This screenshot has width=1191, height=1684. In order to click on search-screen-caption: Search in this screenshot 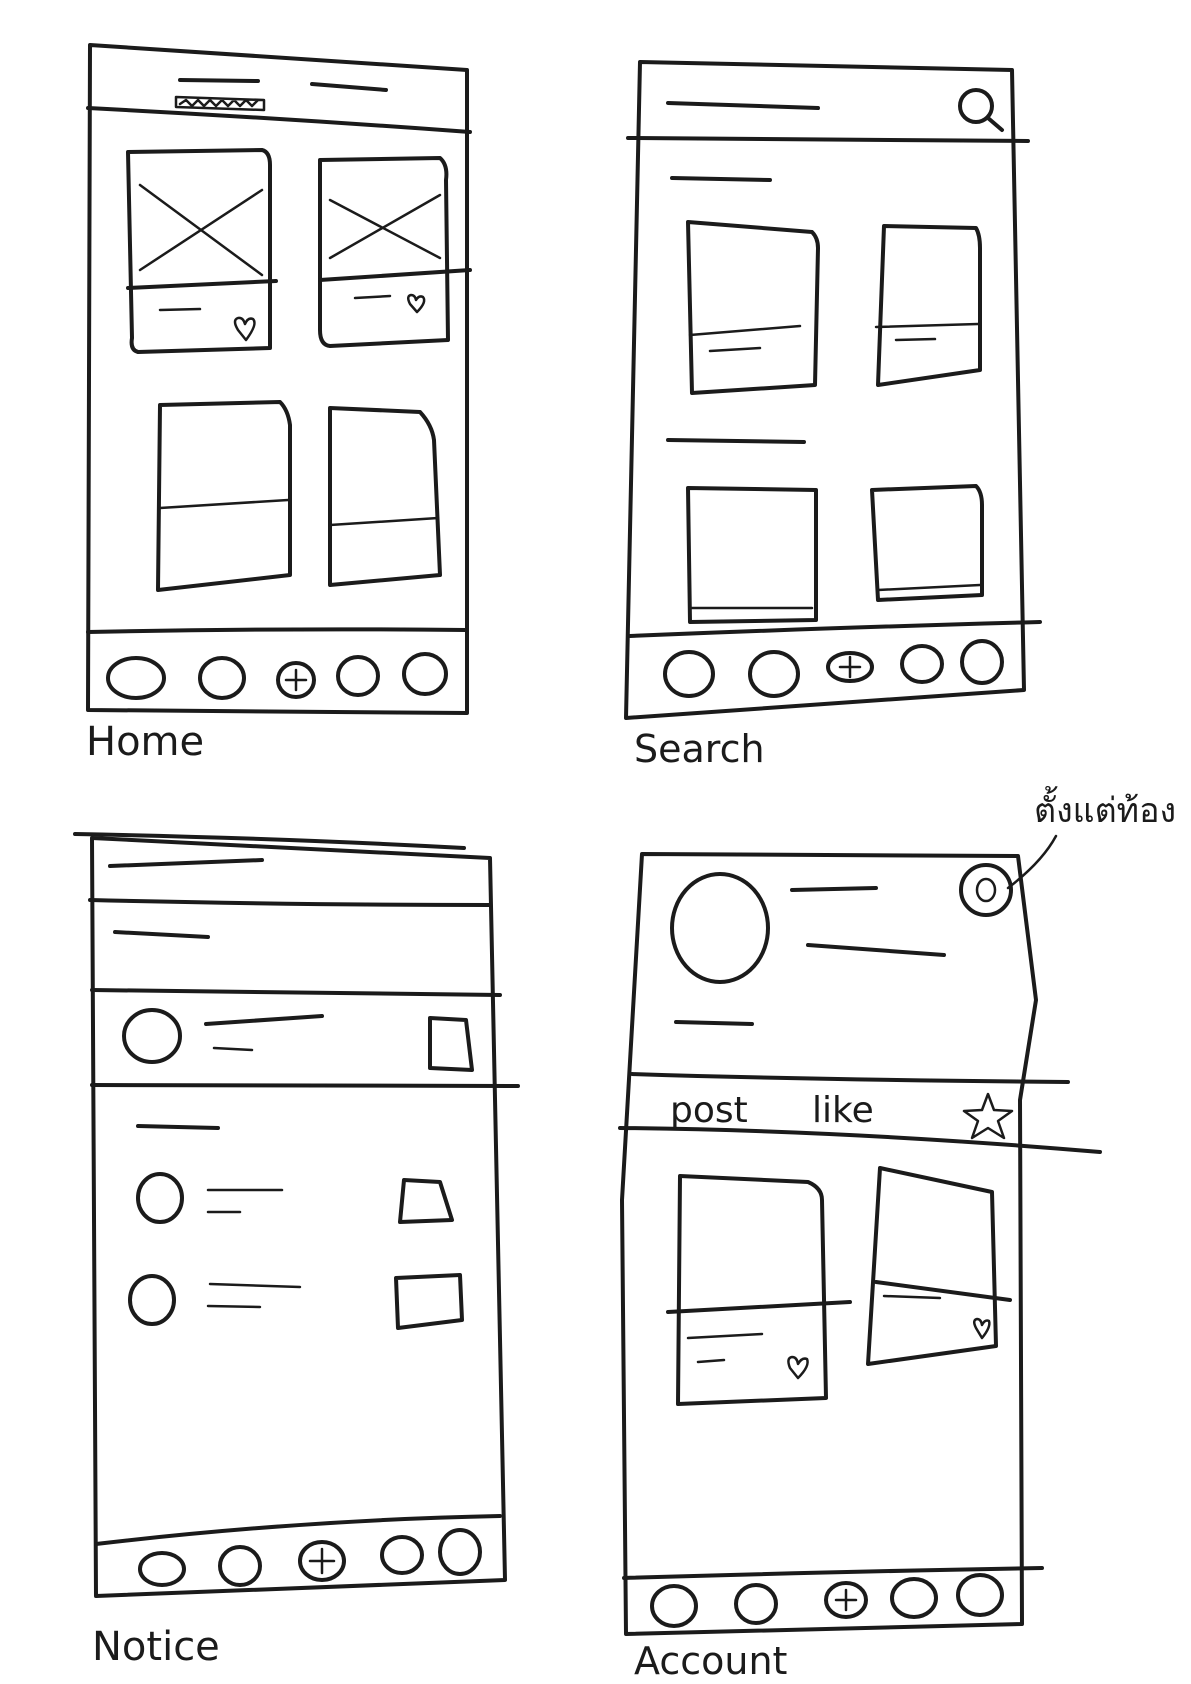, I will do `click(699, 749)`.